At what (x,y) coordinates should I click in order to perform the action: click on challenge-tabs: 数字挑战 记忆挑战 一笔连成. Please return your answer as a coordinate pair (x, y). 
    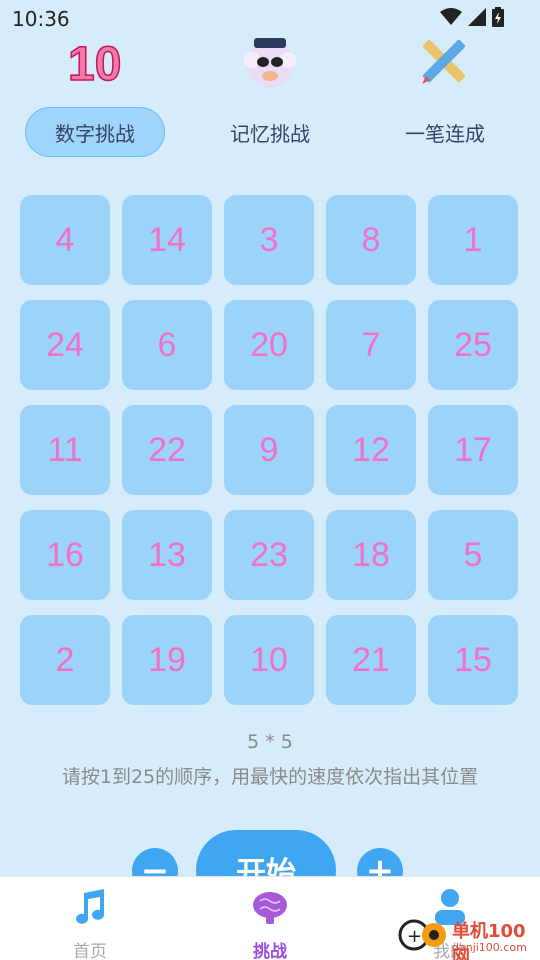
    Looking at the image, I should click on (270, 133).